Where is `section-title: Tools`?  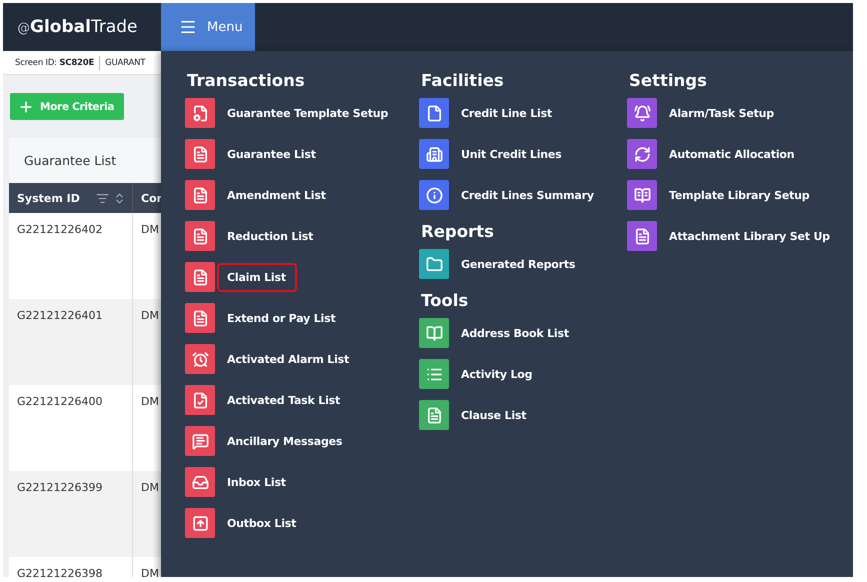 section-title: Tools is located at coordinates (445, 300).